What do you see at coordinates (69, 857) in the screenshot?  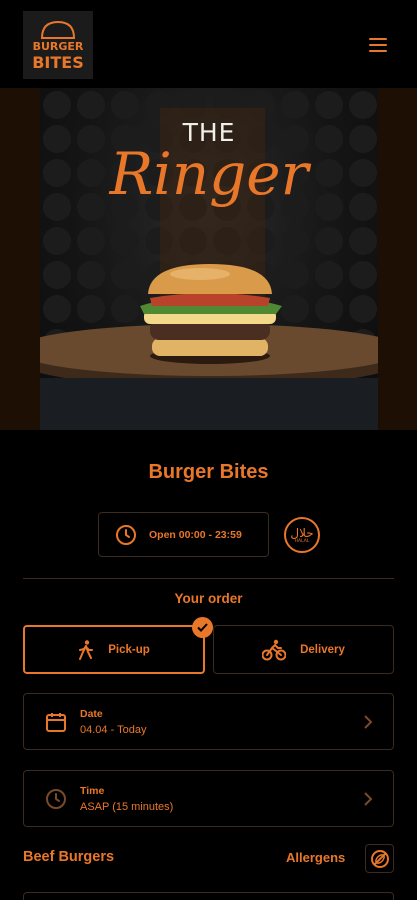 I see `category-title: Beef Burgers` at bounding box center [69, 857].